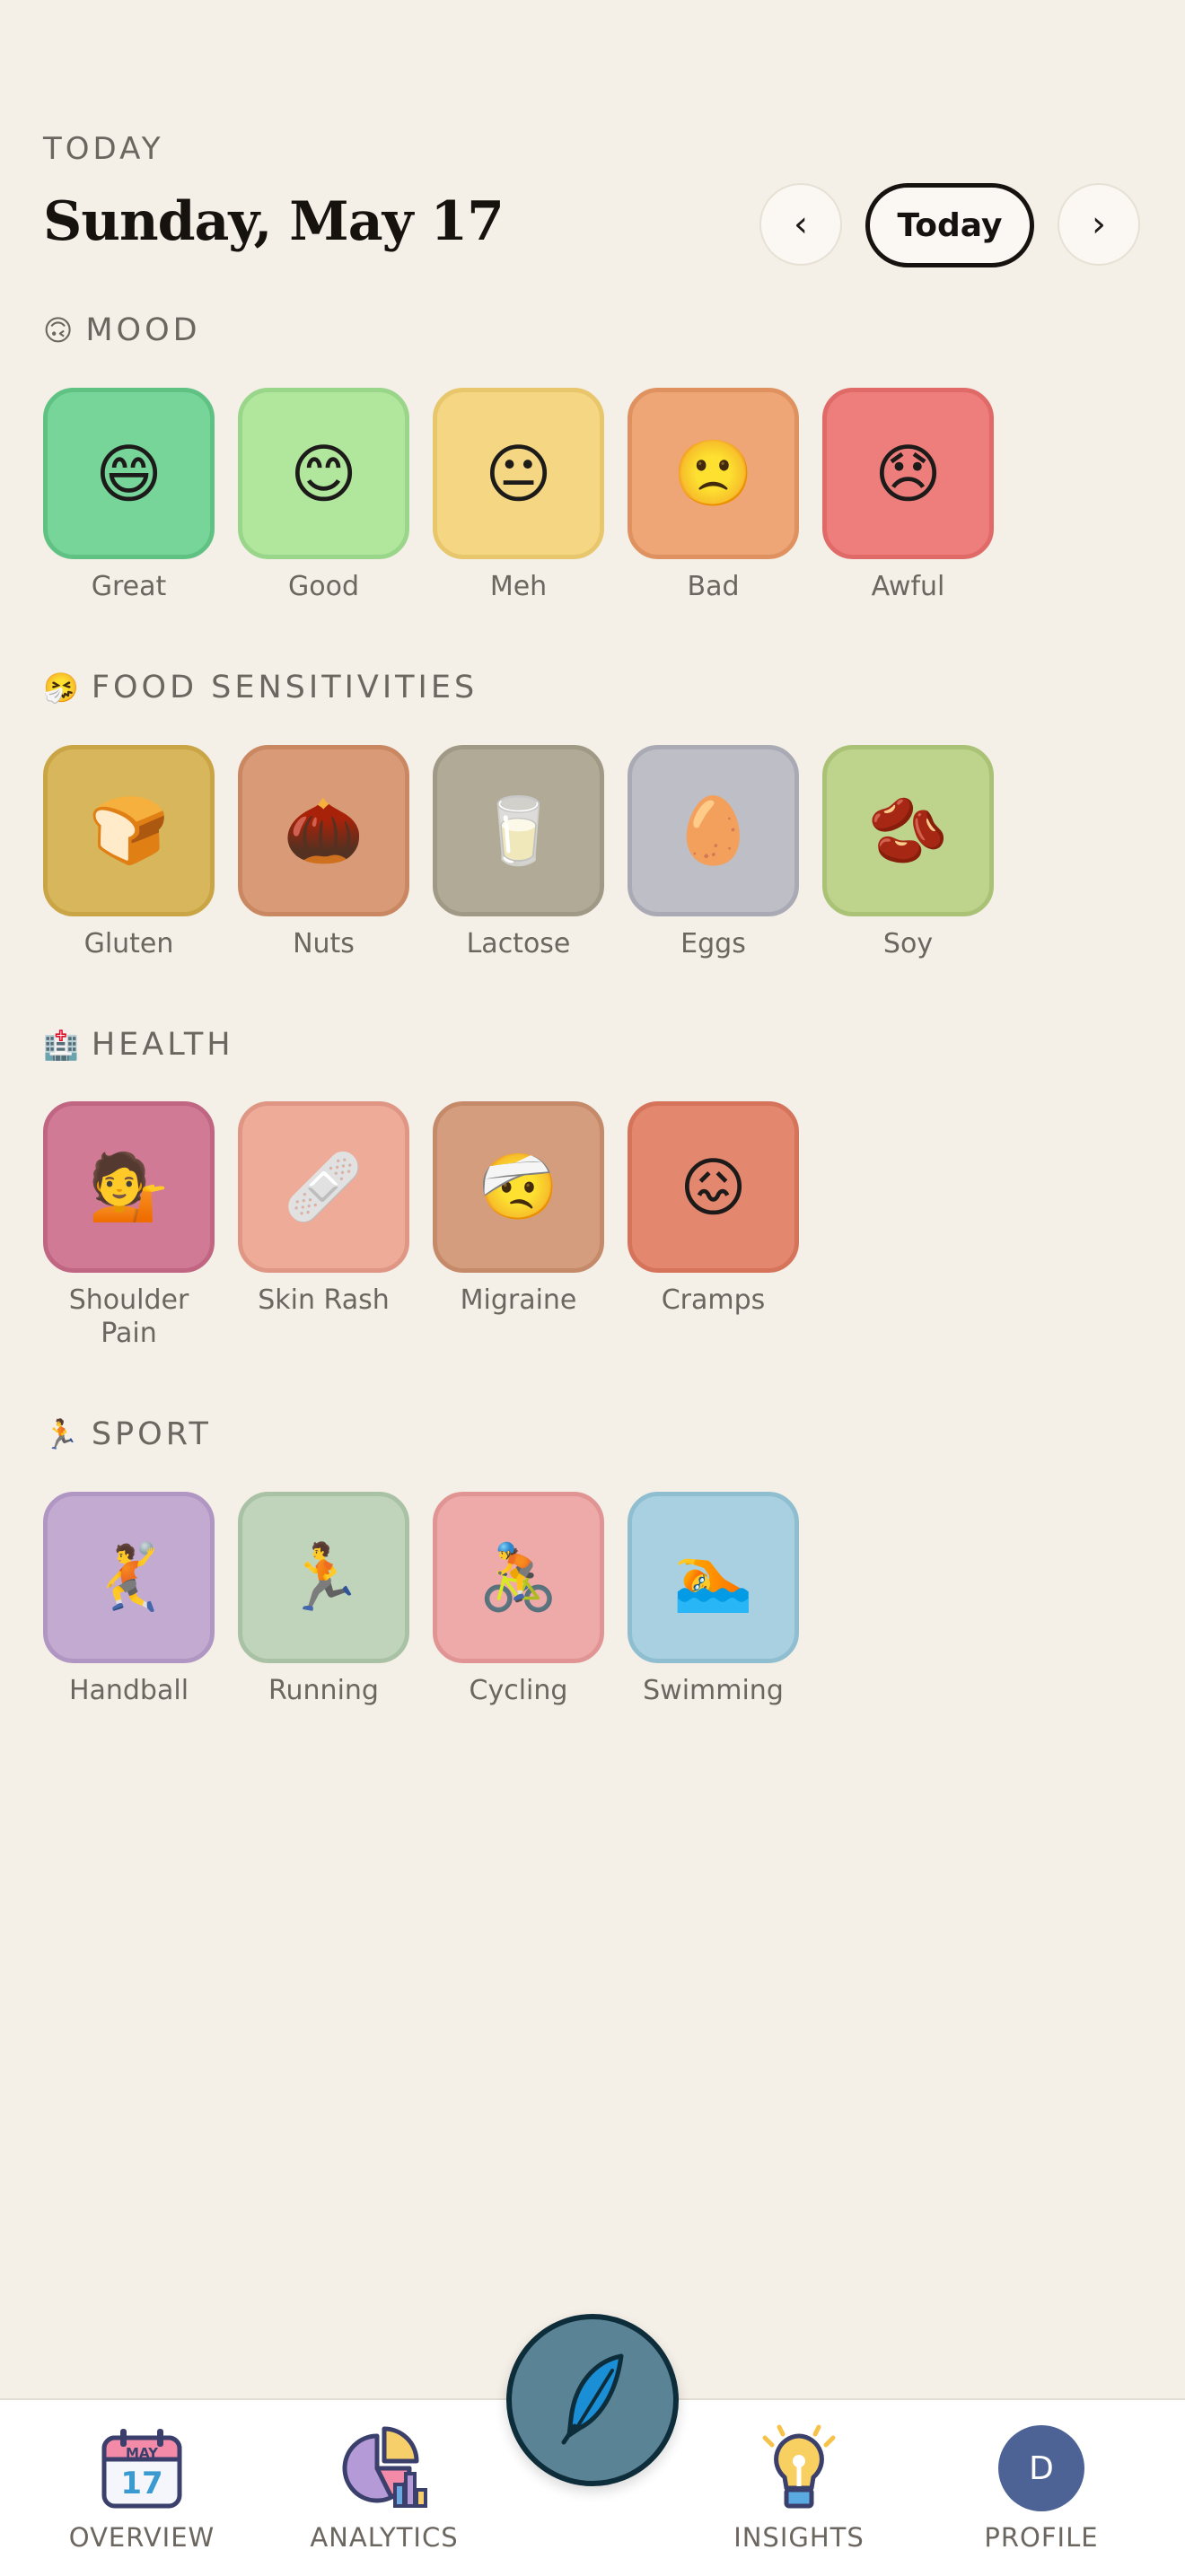  I want to click on food-gluten-option: 🍞 Gluten, so click(129, 852).